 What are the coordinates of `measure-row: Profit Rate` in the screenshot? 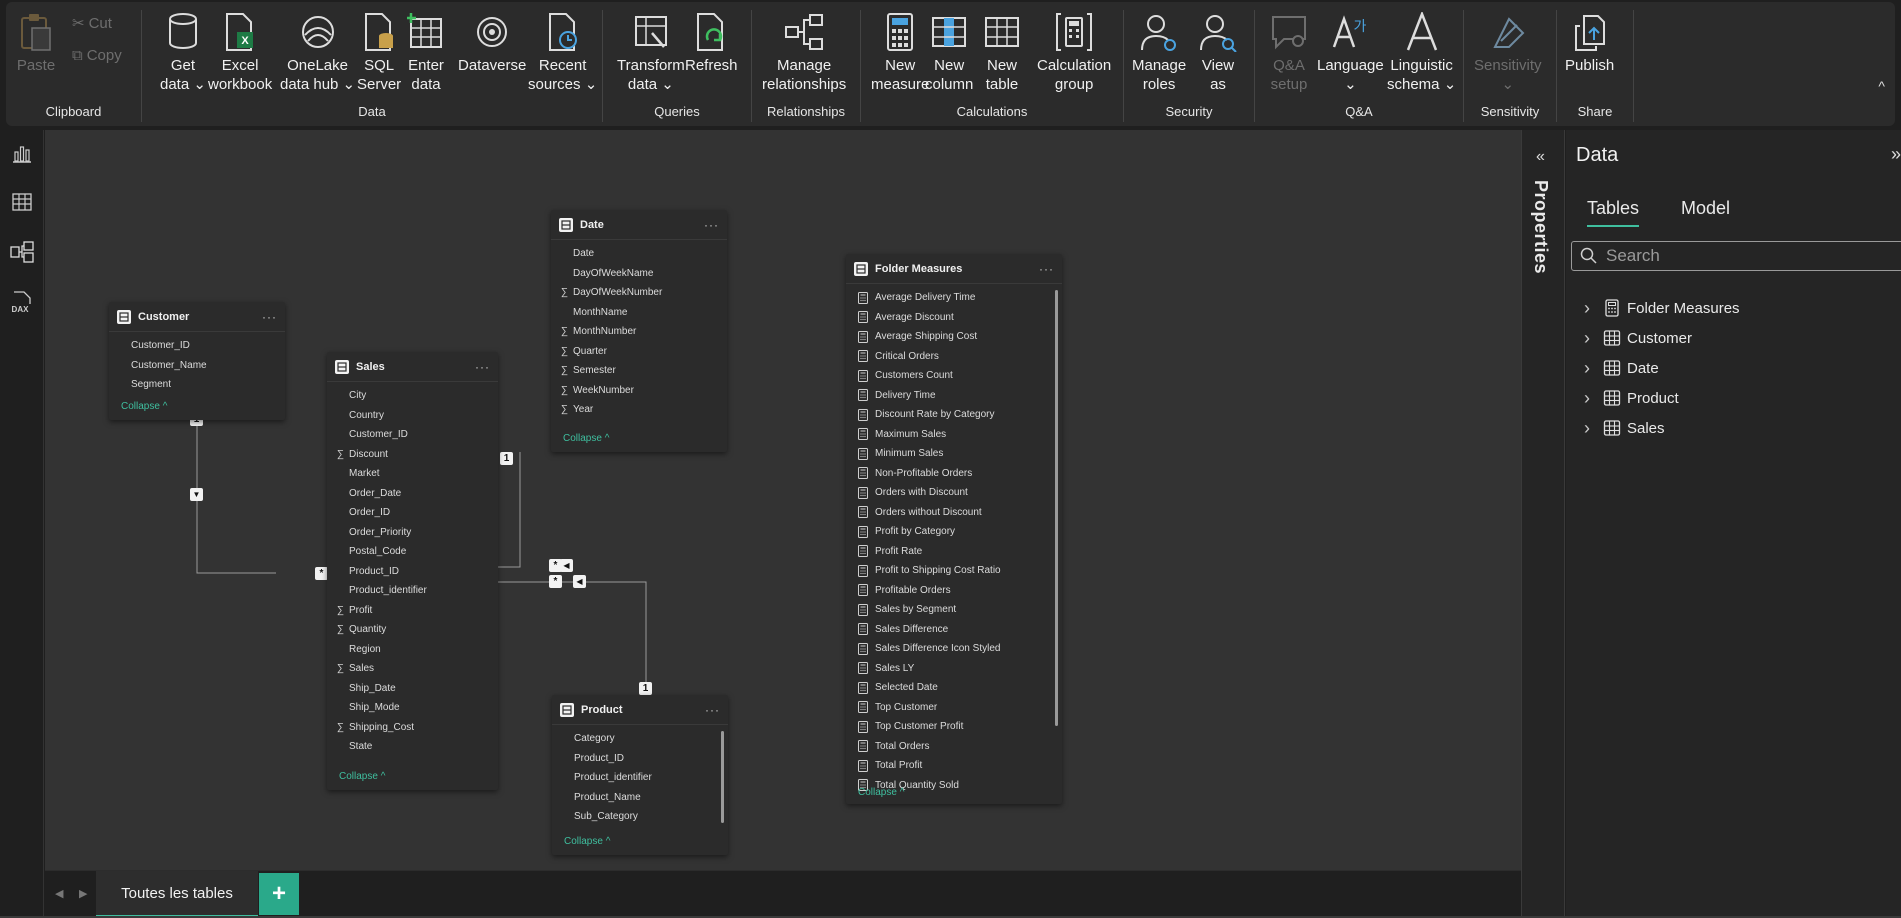 It's located at (954, 552).